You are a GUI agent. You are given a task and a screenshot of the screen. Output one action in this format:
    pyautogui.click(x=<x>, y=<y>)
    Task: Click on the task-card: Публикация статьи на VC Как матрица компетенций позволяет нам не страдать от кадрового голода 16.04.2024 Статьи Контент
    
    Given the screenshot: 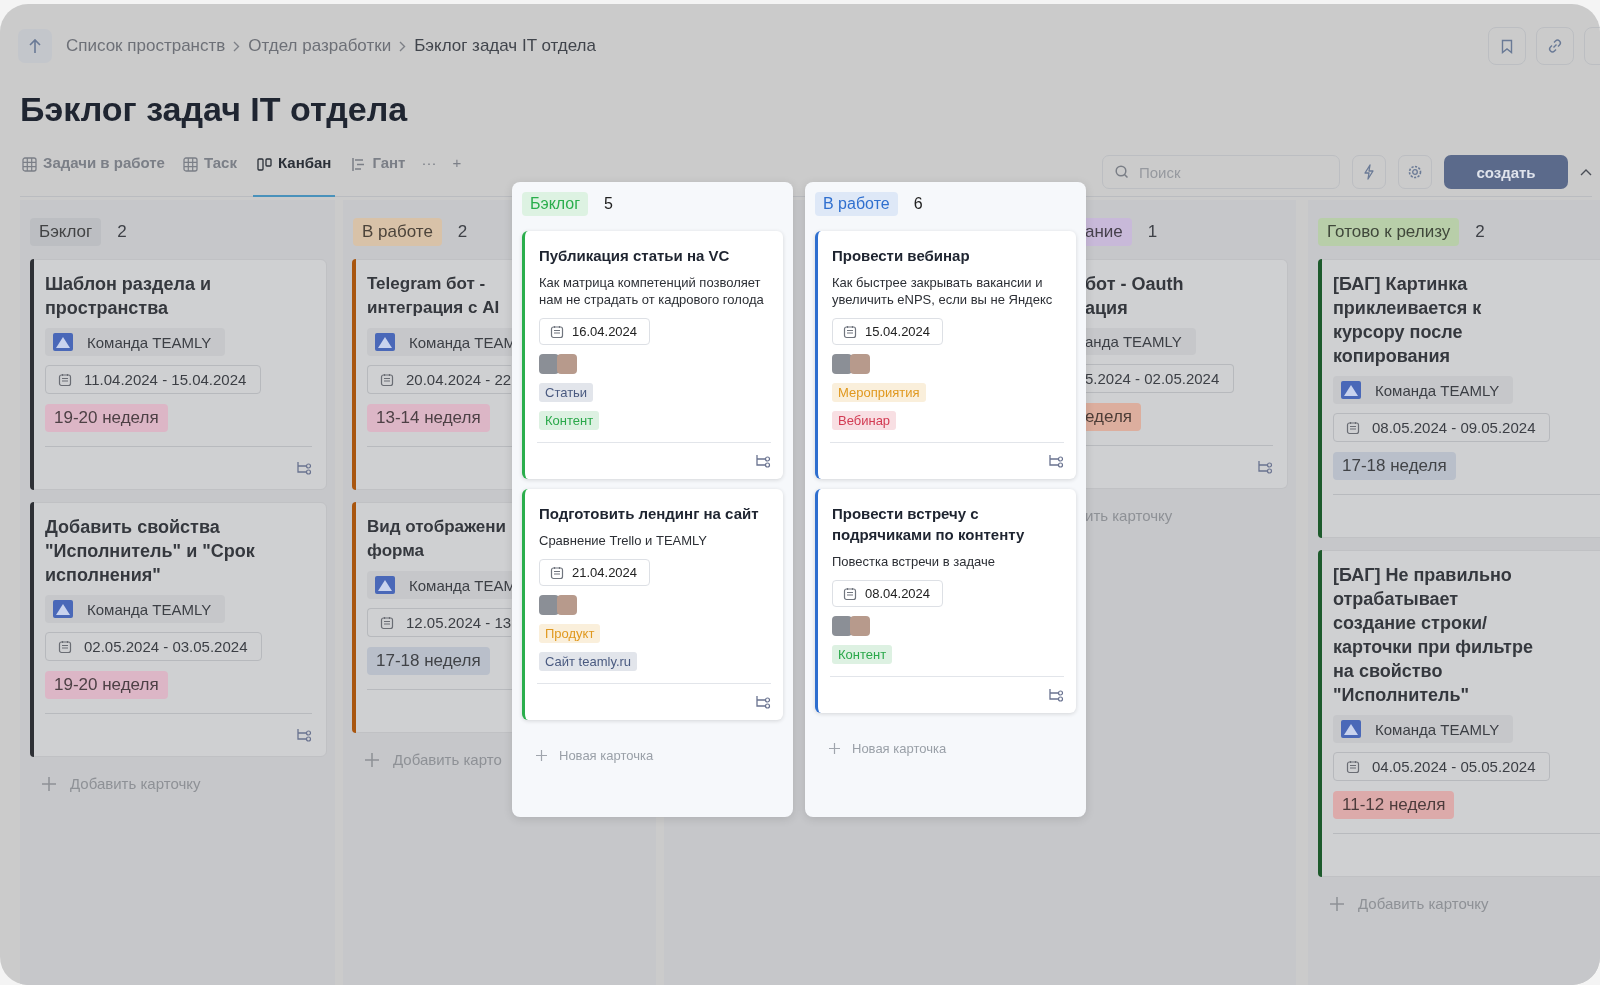 What is the action you would take?
    pyautogui.click(x=652, y=355)
    